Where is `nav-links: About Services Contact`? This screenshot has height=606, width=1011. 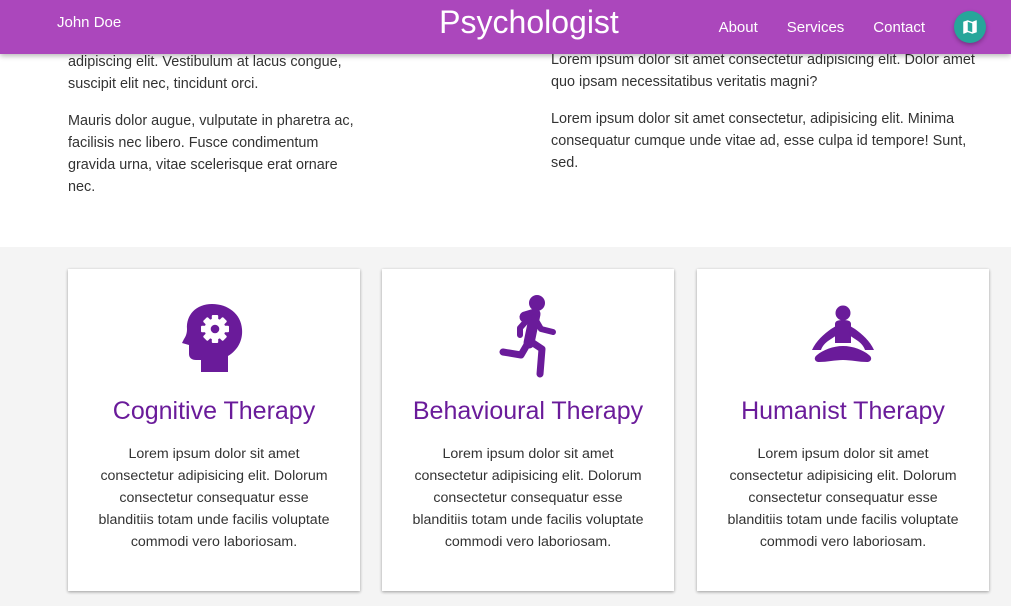
nav-links: About Services Contact is located at coordinates (865, 27).